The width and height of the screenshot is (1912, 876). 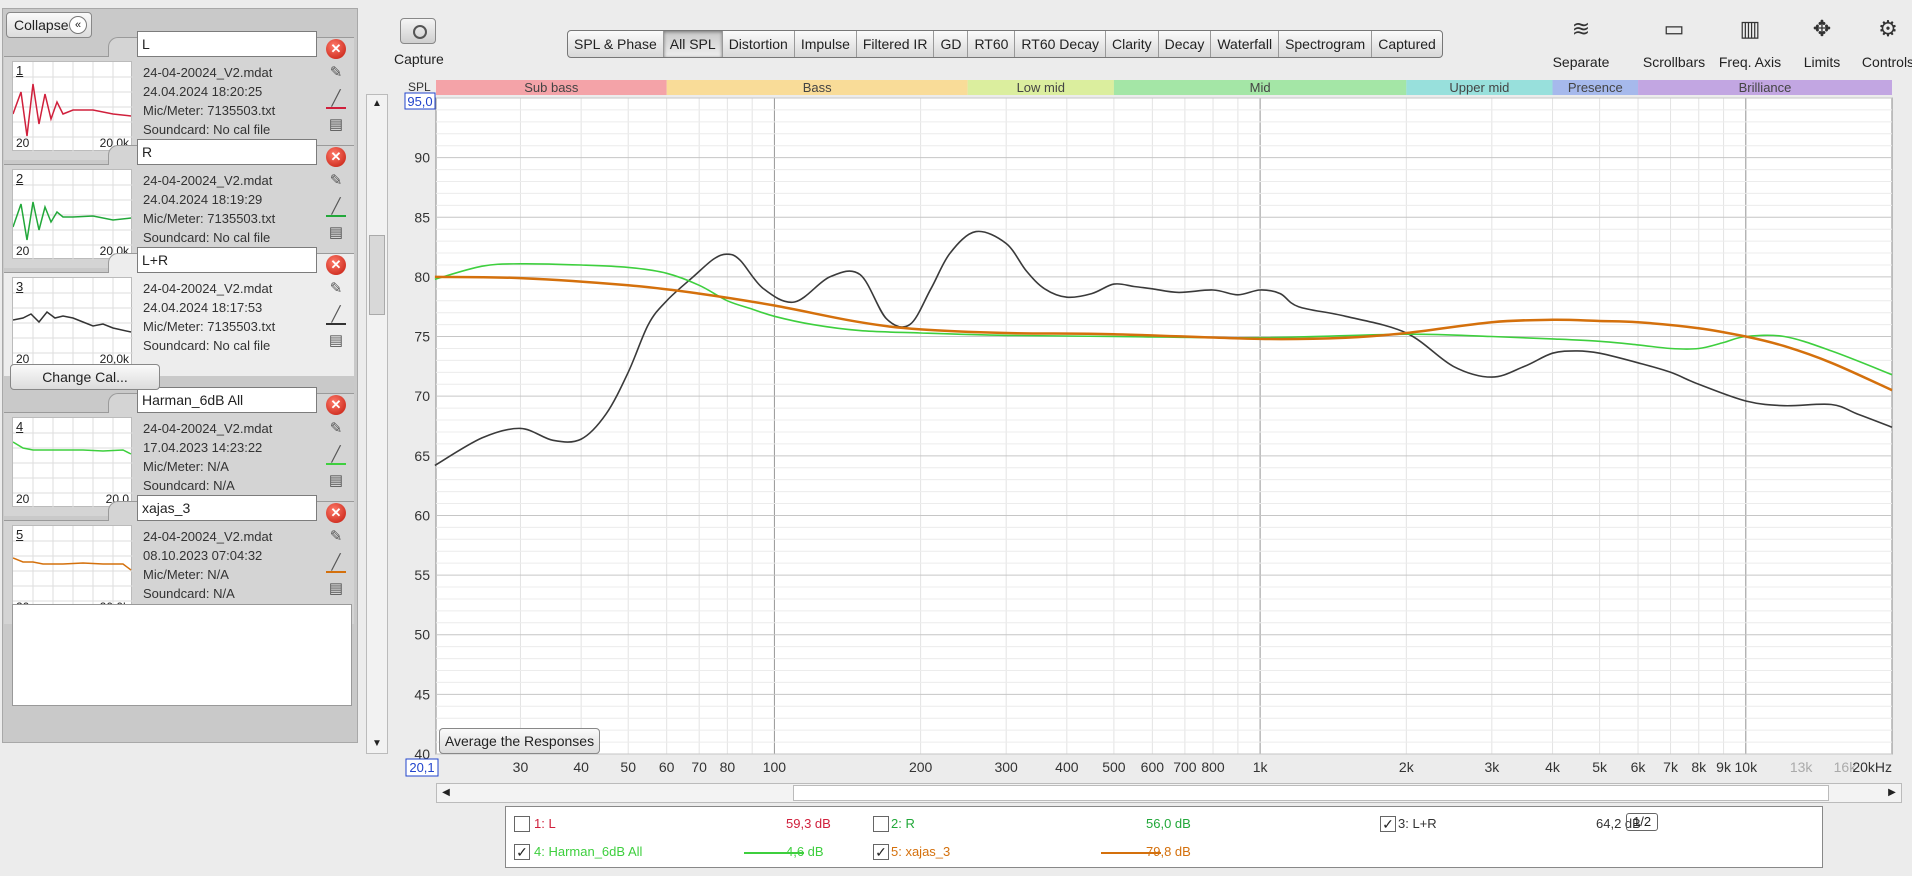 I want to click on measurement-name-input: L, so click(x=227, y=44).